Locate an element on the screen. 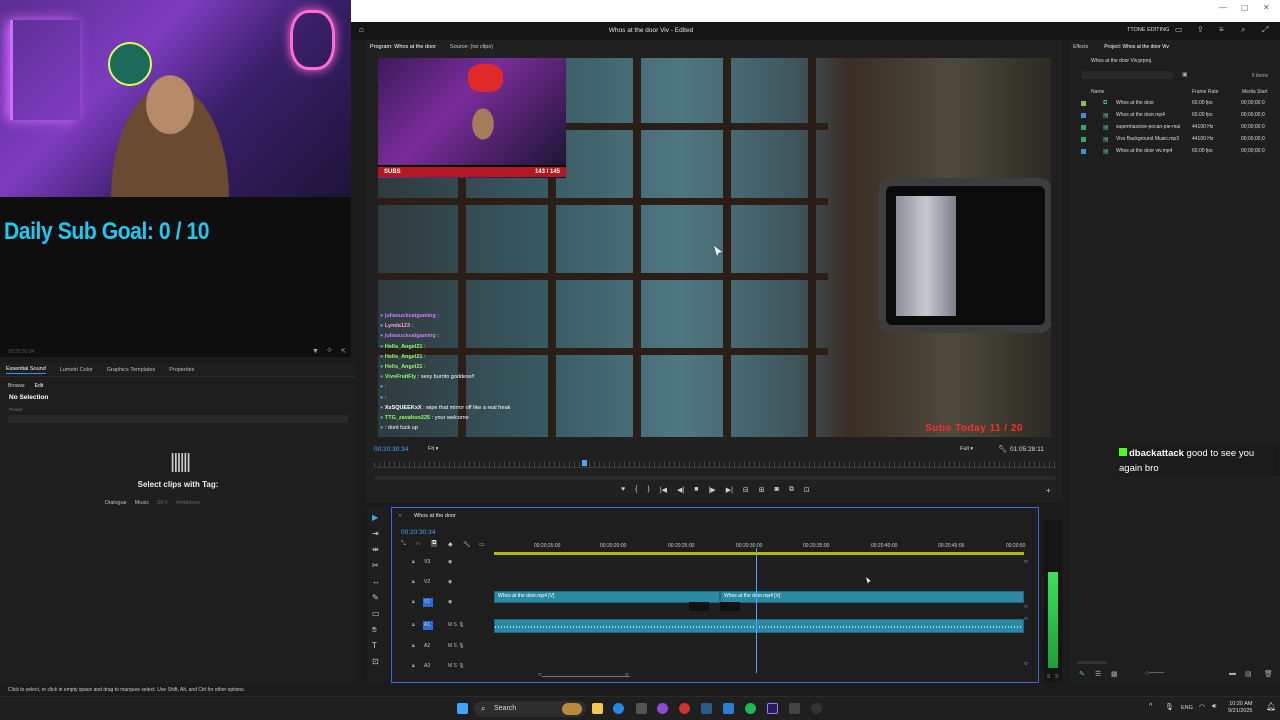  track-select-icon: ⇥ is located at coordinates (375, 533).